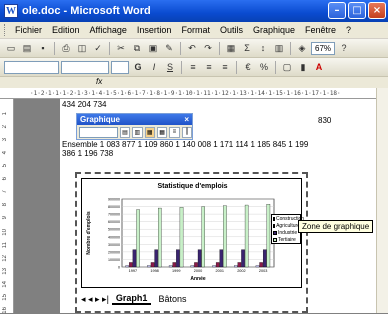  What do you see at coordinates (120, 67) in the screenshot?
I see `font-size-combo` at bounding box center [120, 67].